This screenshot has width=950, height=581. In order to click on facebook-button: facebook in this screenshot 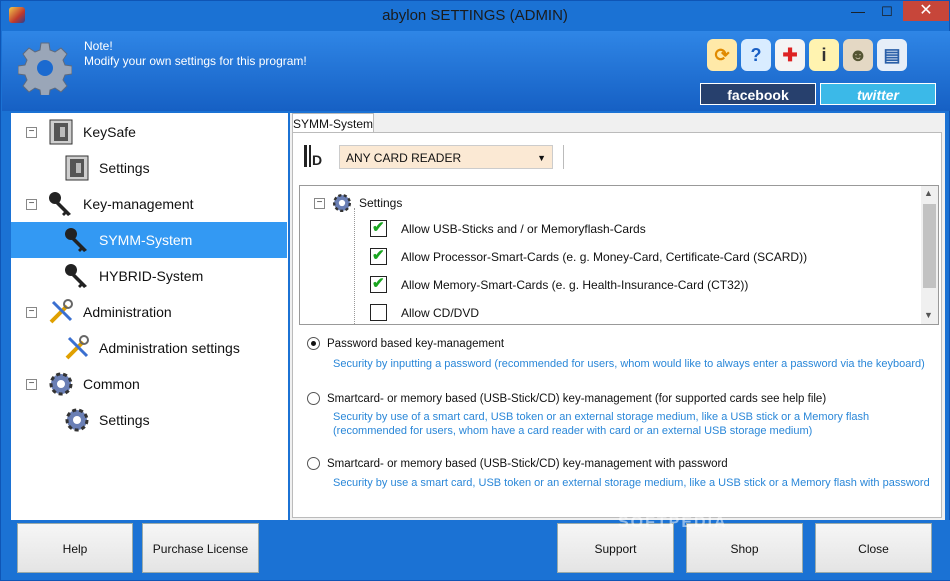, I will do `click(758, 94)`.